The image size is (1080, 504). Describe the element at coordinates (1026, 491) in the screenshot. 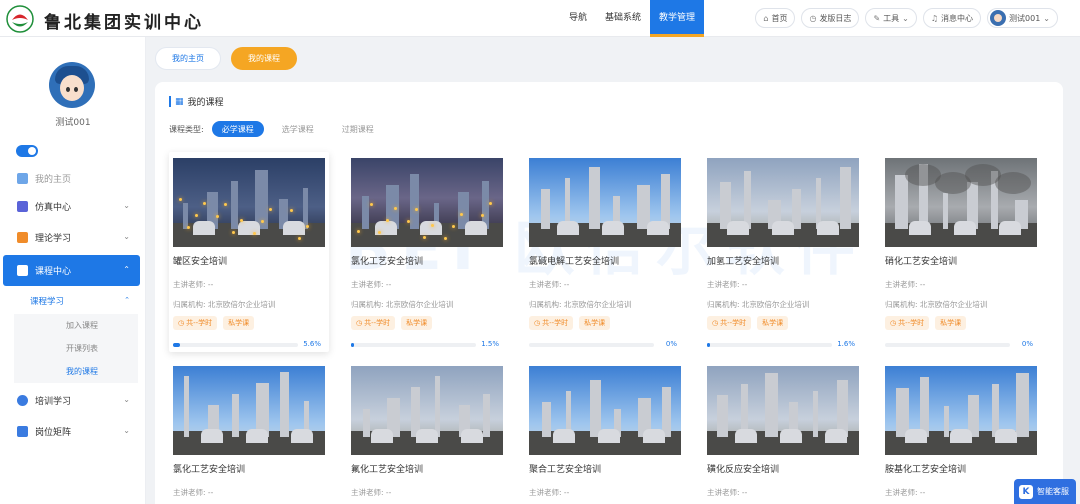

I see `service-icon: K` at that location.